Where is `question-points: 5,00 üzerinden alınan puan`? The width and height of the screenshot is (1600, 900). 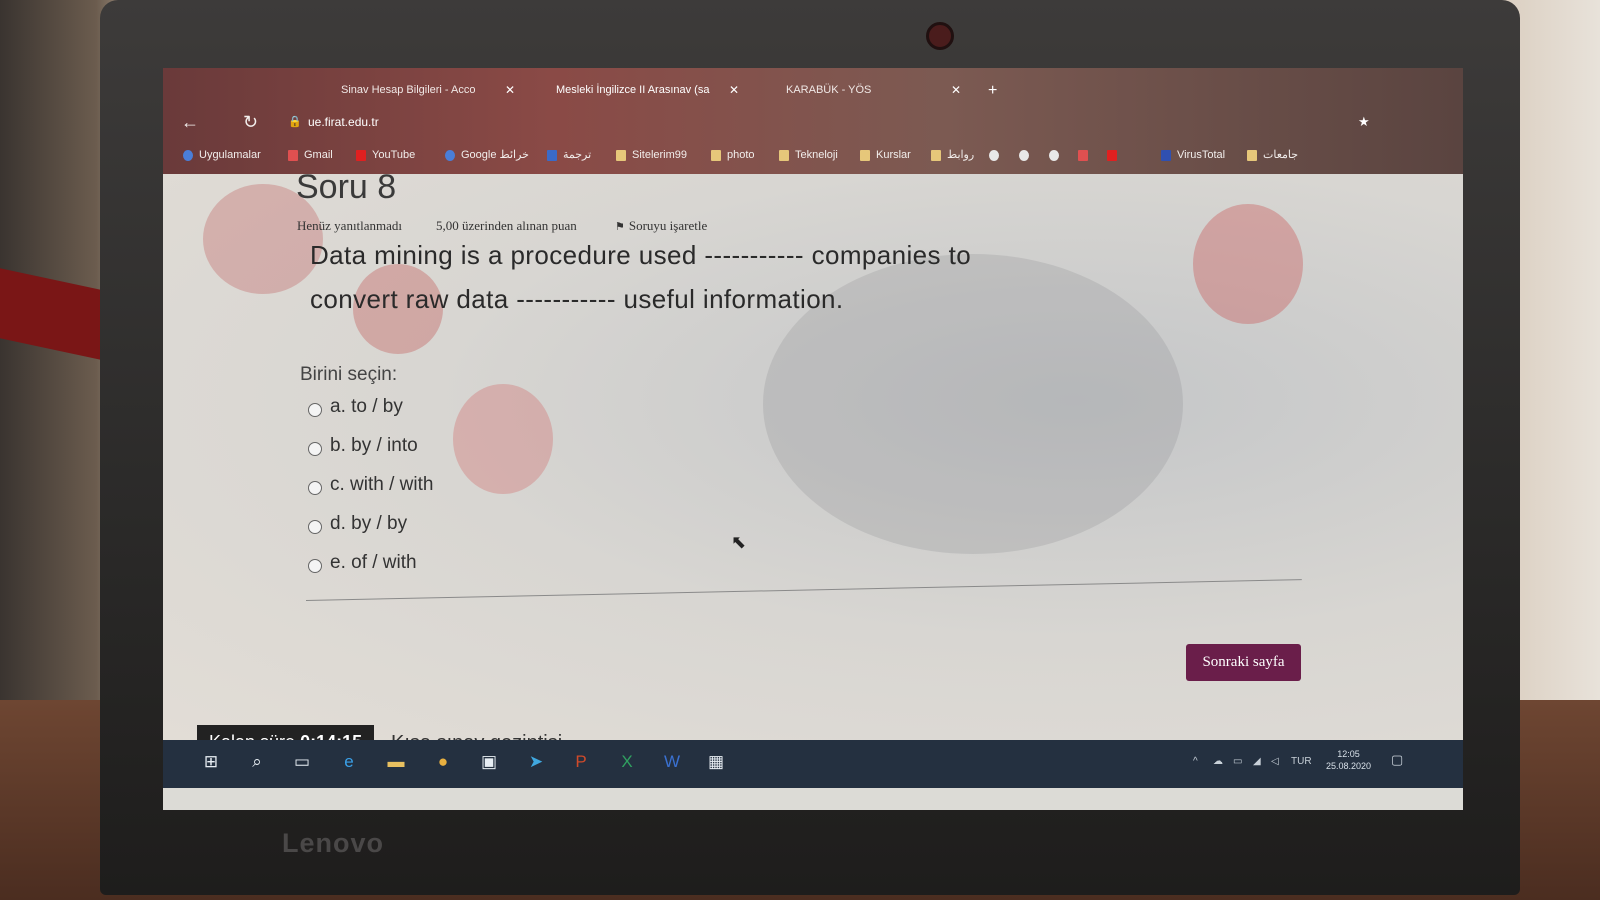
question-points: 5,00 üzerinden alınan puan is located at coordinates (506, 225).